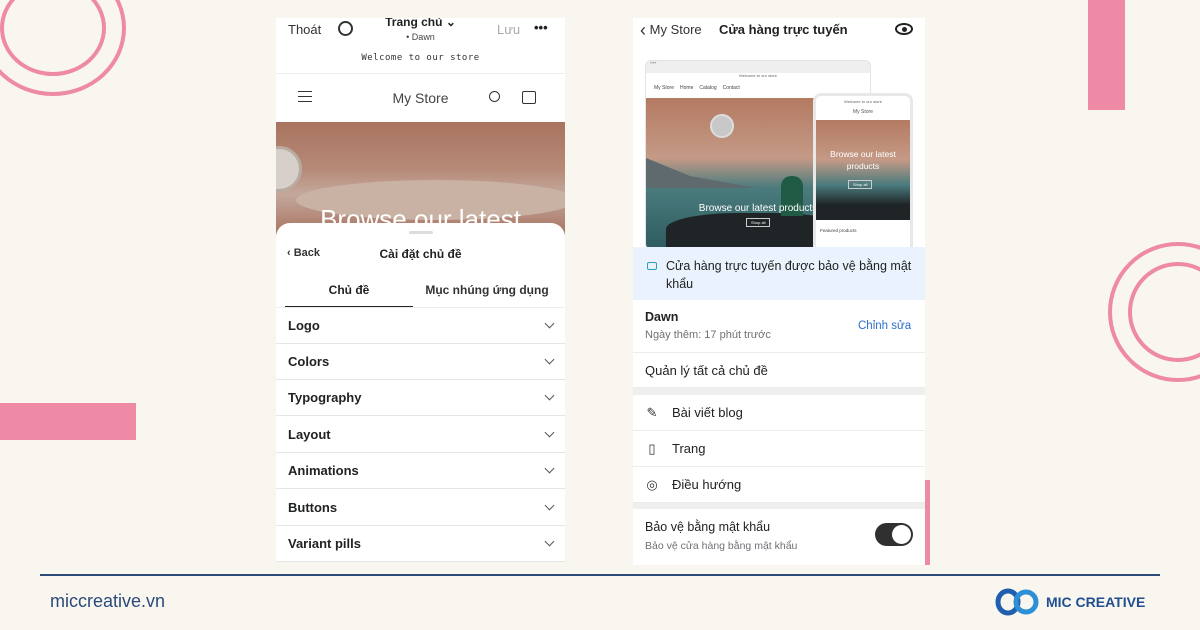 The height and width of the screenshot is (630, 1200). What do you see at coordinates (420, 398) in the screenshot?
I see `section-typography: Typography` at bounding box center [420, 398].